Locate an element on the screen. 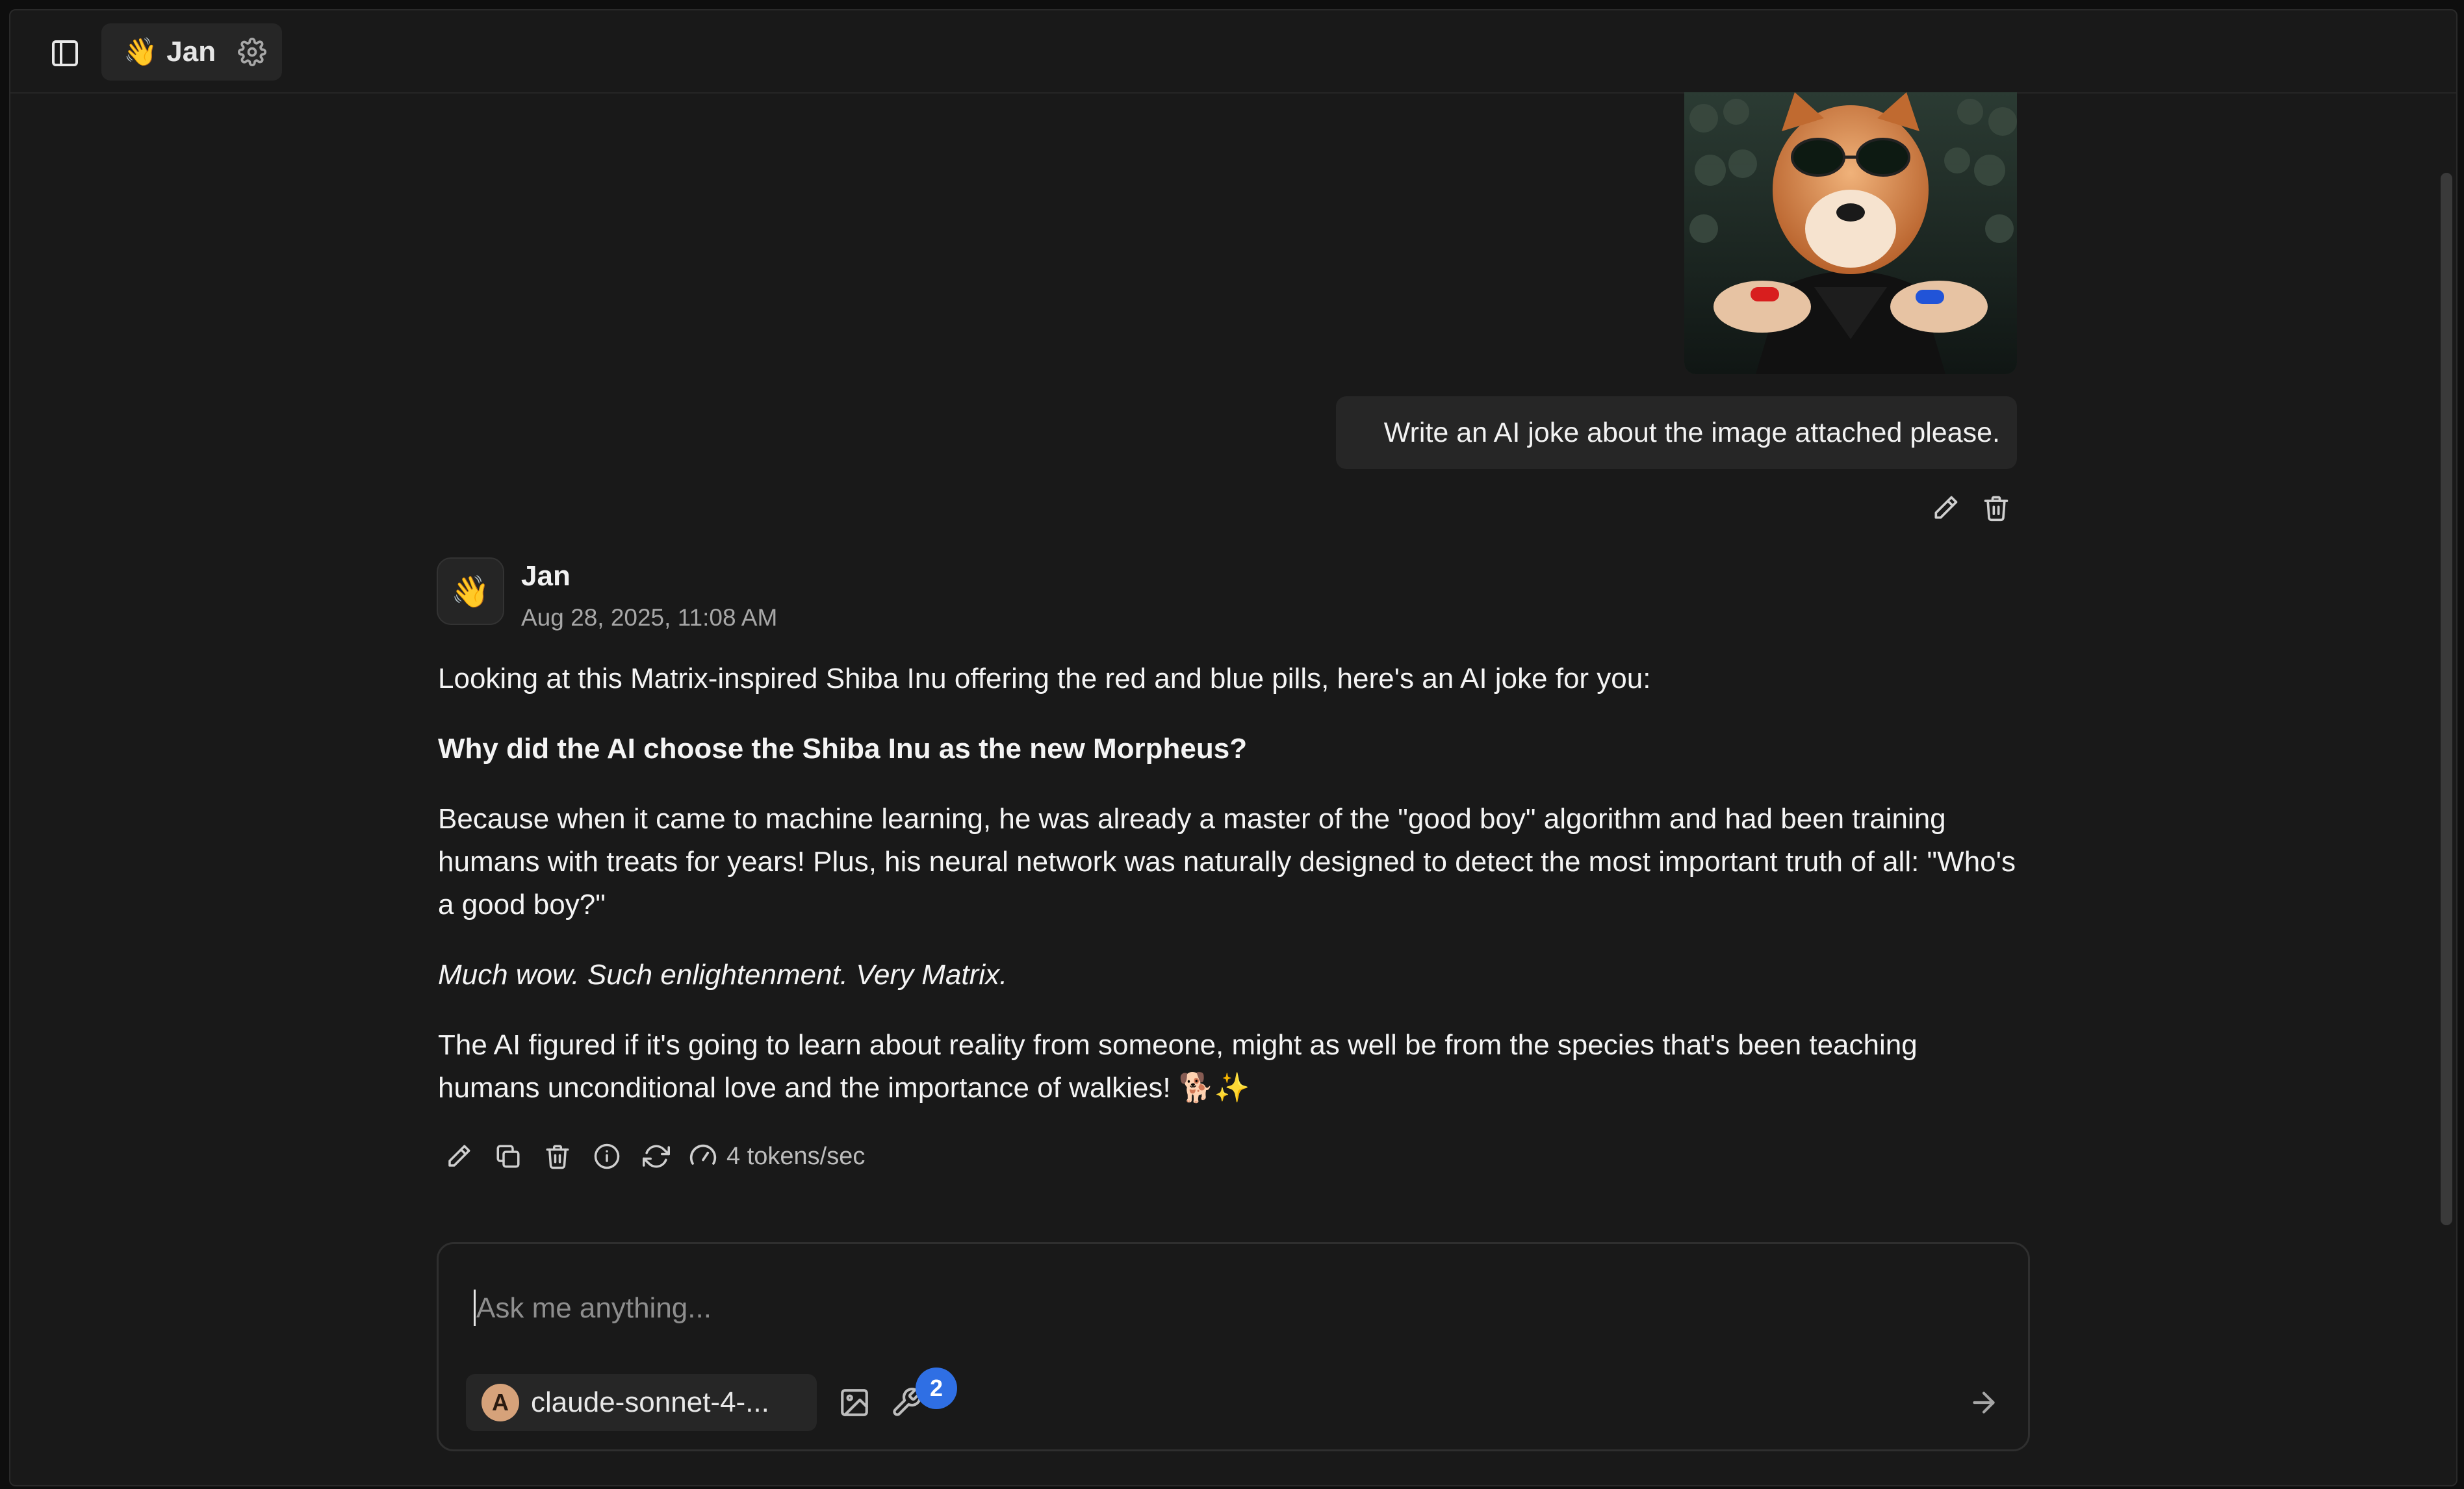 The height and width of the screenshot is (1489, 2464). assistant-message-actions: 4 tokens/sec is located at coordinates (653, 1156).